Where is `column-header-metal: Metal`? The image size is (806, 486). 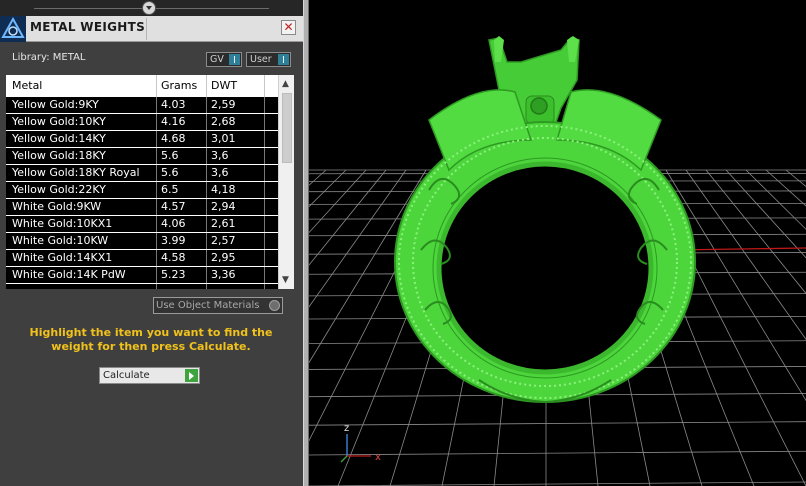 column-header-metal: Metal is located at coordinates (27, 85).